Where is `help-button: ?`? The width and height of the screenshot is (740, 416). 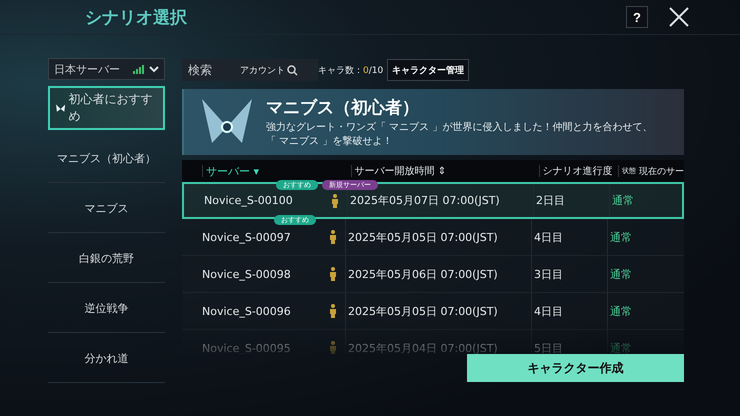
help-button: ? is located at coordinates (637, 17).